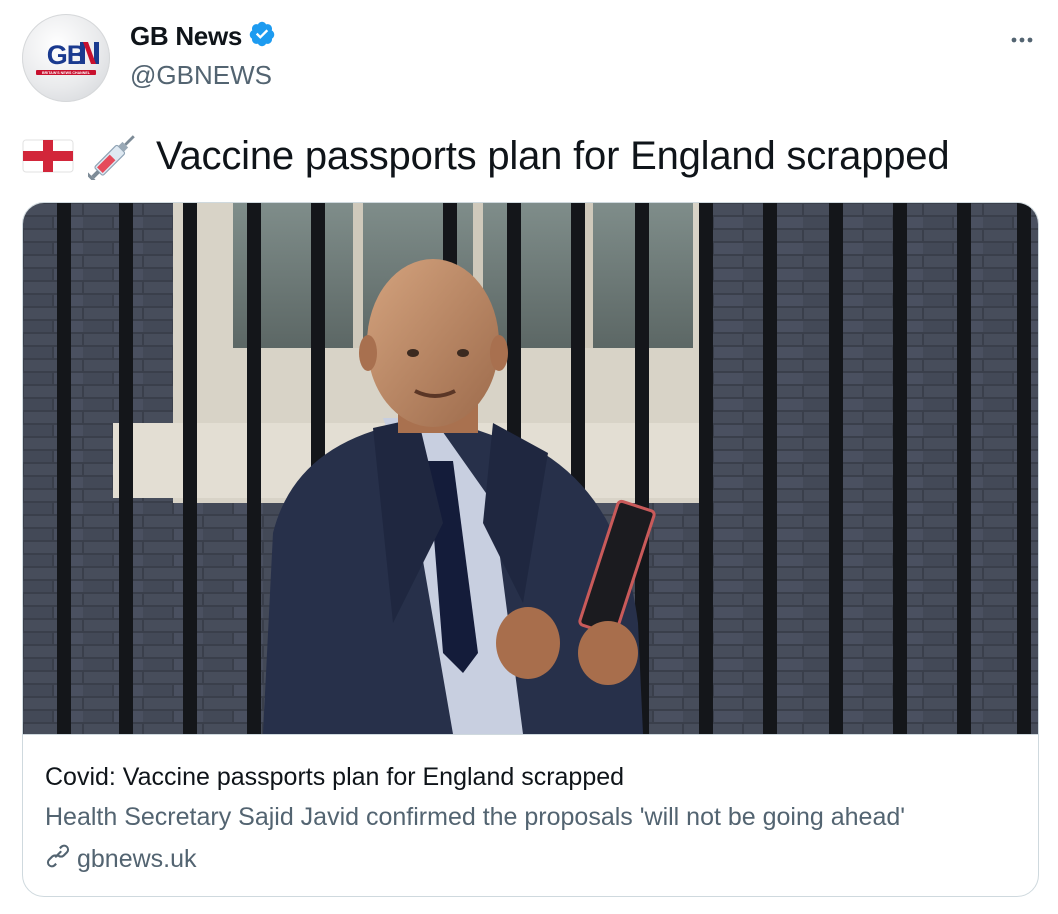 The image size is (1058, 914). What do you see at coordinates (66, 55) in the screenshot?
I see `svg-text: GB` at bounding box center [66, 55].